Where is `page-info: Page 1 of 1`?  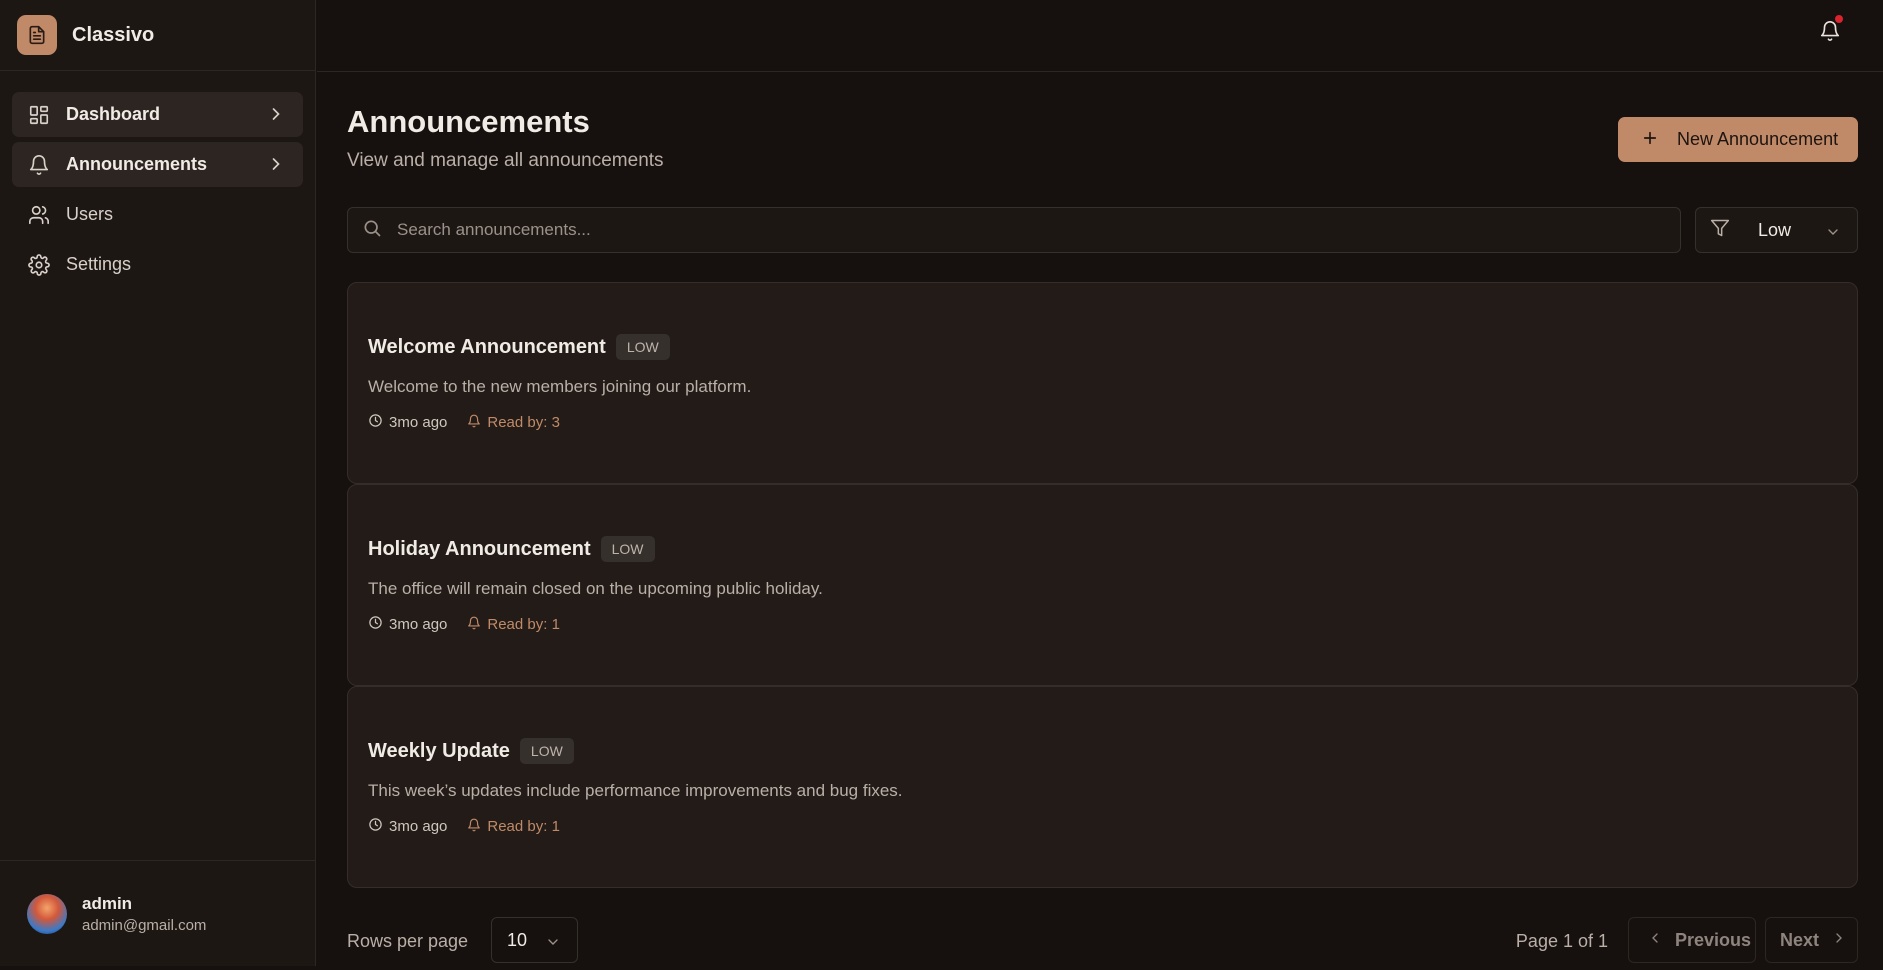 page-info: Page 1 of 1 is located at coordinates (1561, 941).